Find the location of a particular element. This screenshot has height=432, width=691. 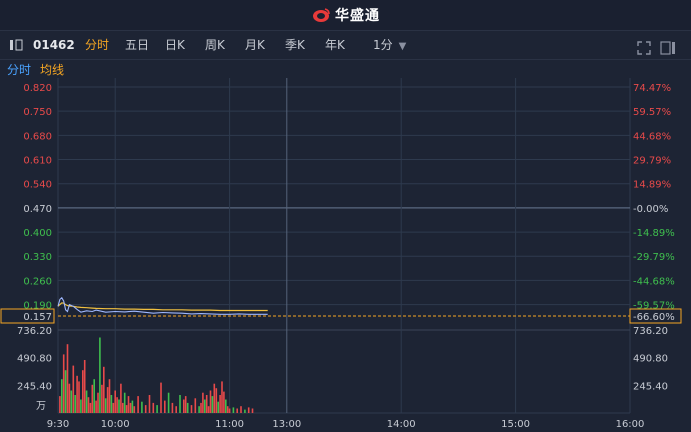

percent-tick-label: 14.89% is located at coordinates (652, 185).